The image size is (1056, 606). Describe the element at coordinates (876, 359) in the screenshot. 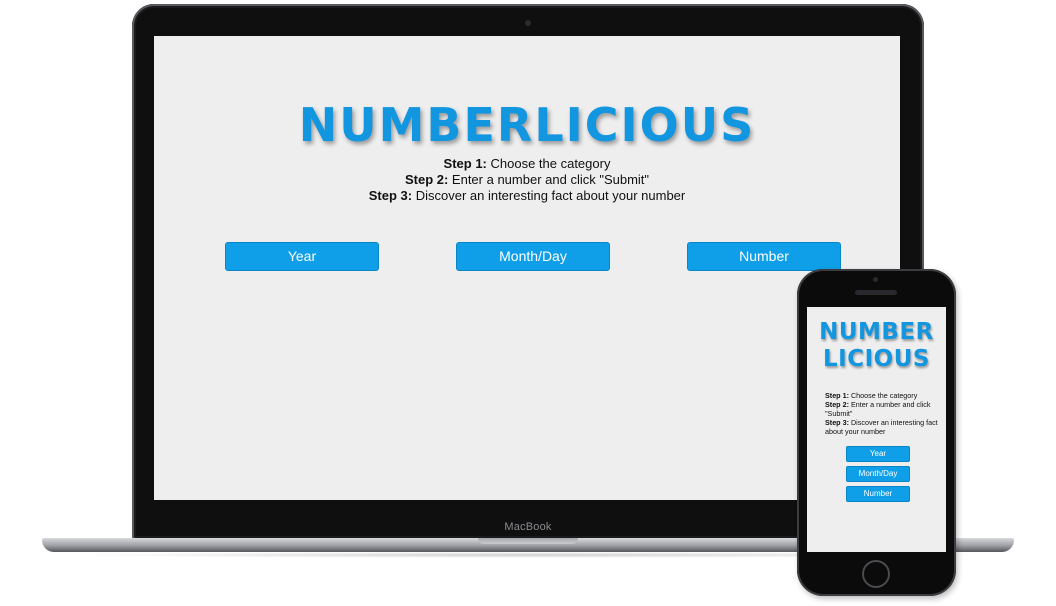

I see `mobile-title-line-2: LICIOUS` at that location.